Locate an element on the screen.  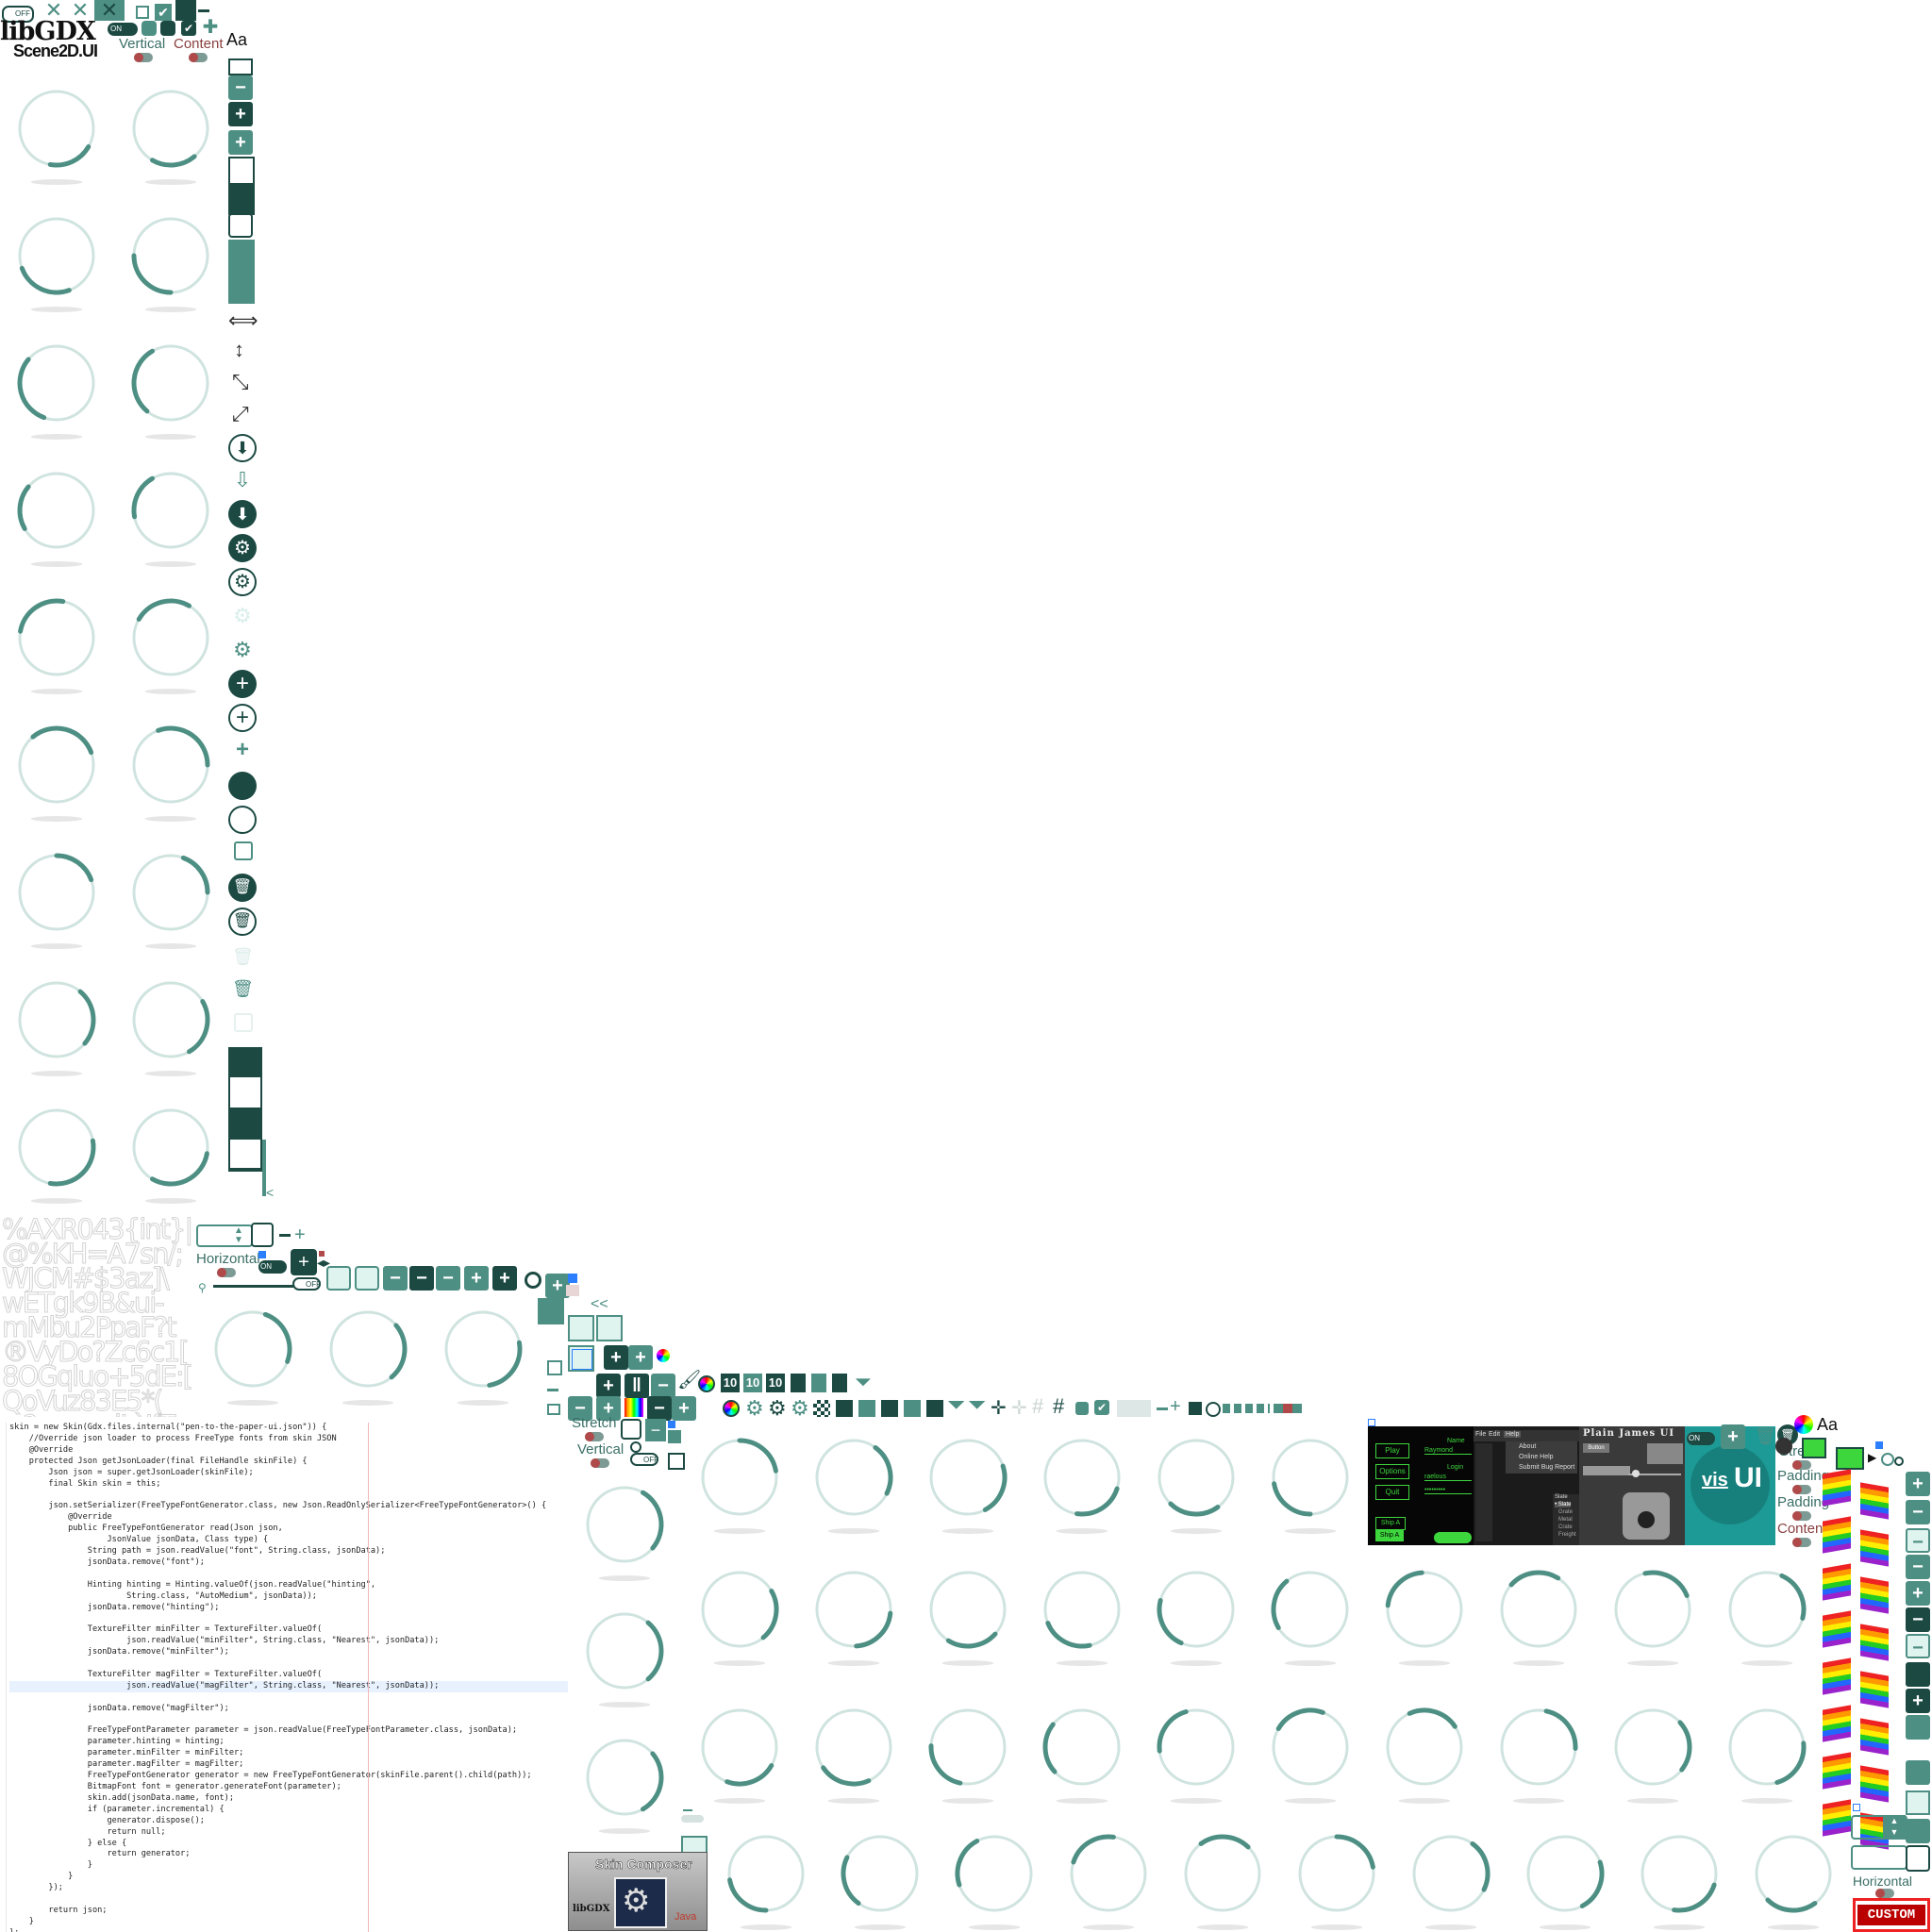
move-icon: ✚ is located at coordinates (210, 27).